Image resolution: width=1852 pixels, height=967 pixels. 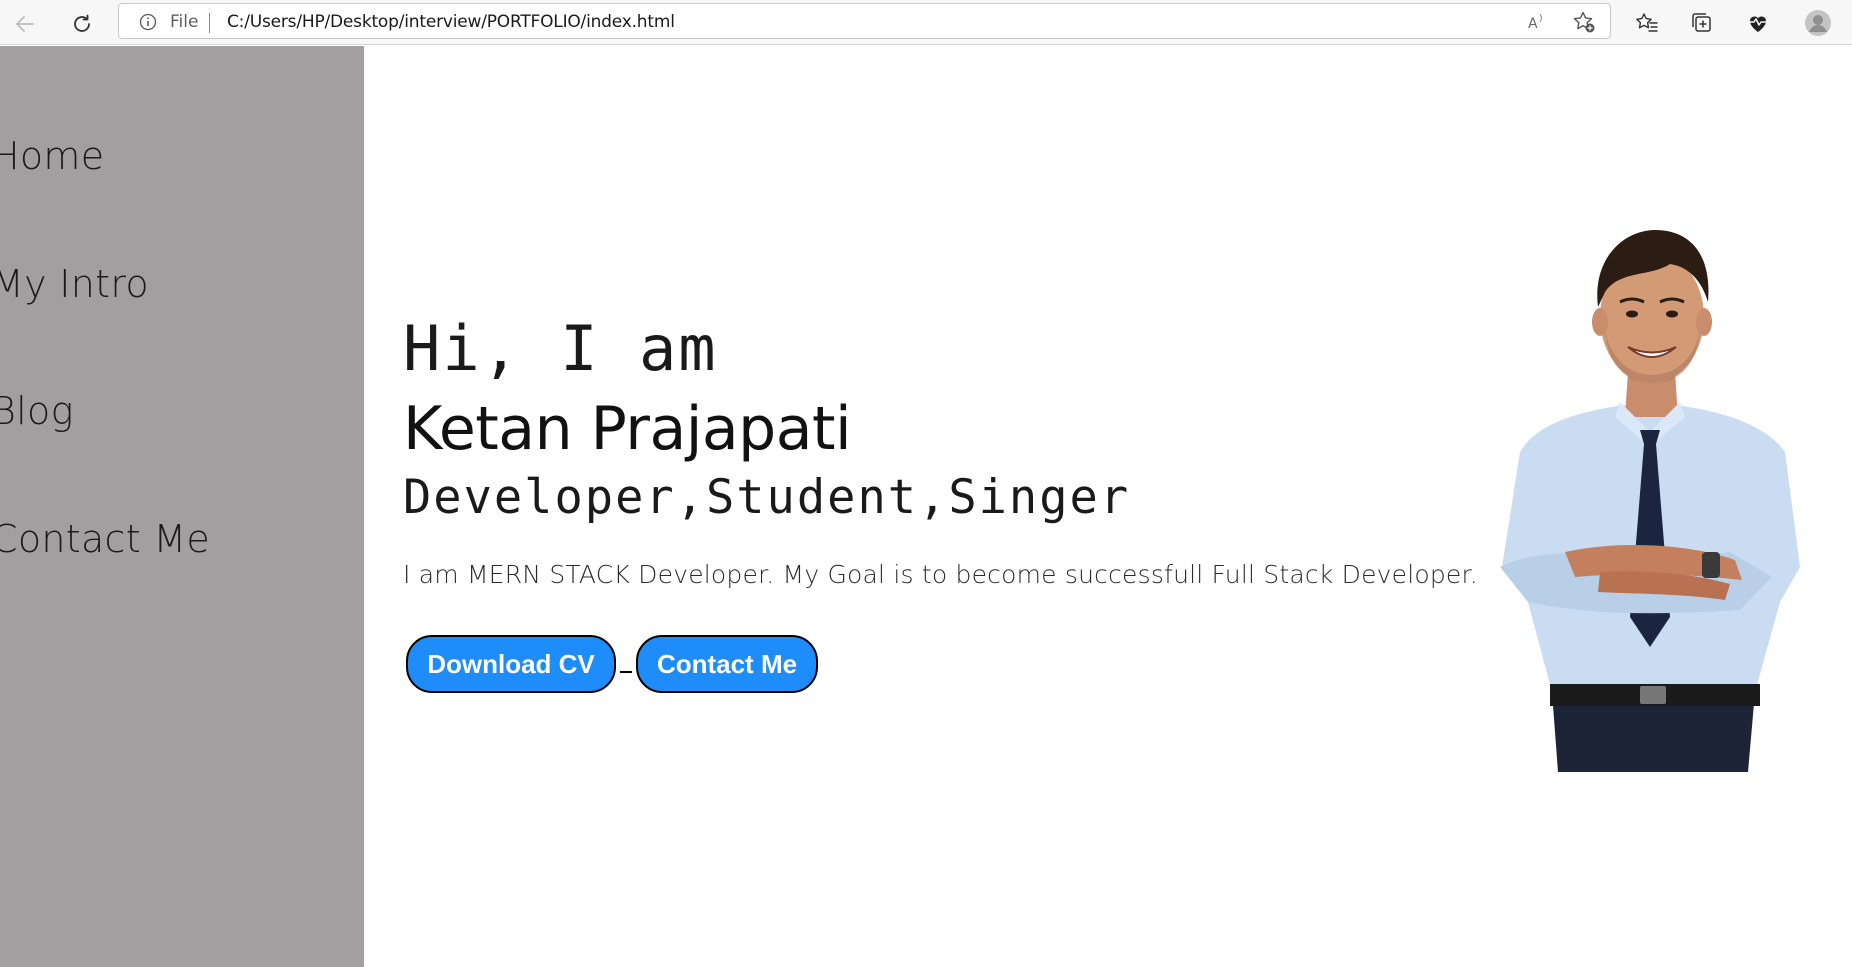 I want to click on add-favorite-icon, so click(x=1584, y=22).